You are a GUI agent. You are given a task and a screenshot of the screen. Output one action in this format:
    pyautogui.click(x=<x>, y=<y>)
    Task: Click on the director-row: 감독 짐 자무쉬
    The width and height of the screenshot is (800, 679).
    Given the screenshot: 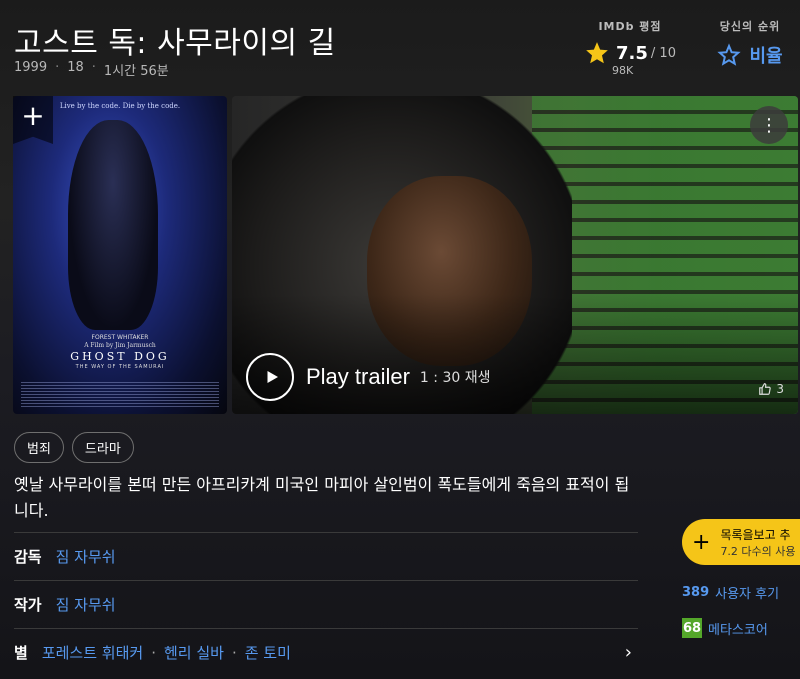 What is the action you would take?
    pyautogui.click(x=326, y=556)
    